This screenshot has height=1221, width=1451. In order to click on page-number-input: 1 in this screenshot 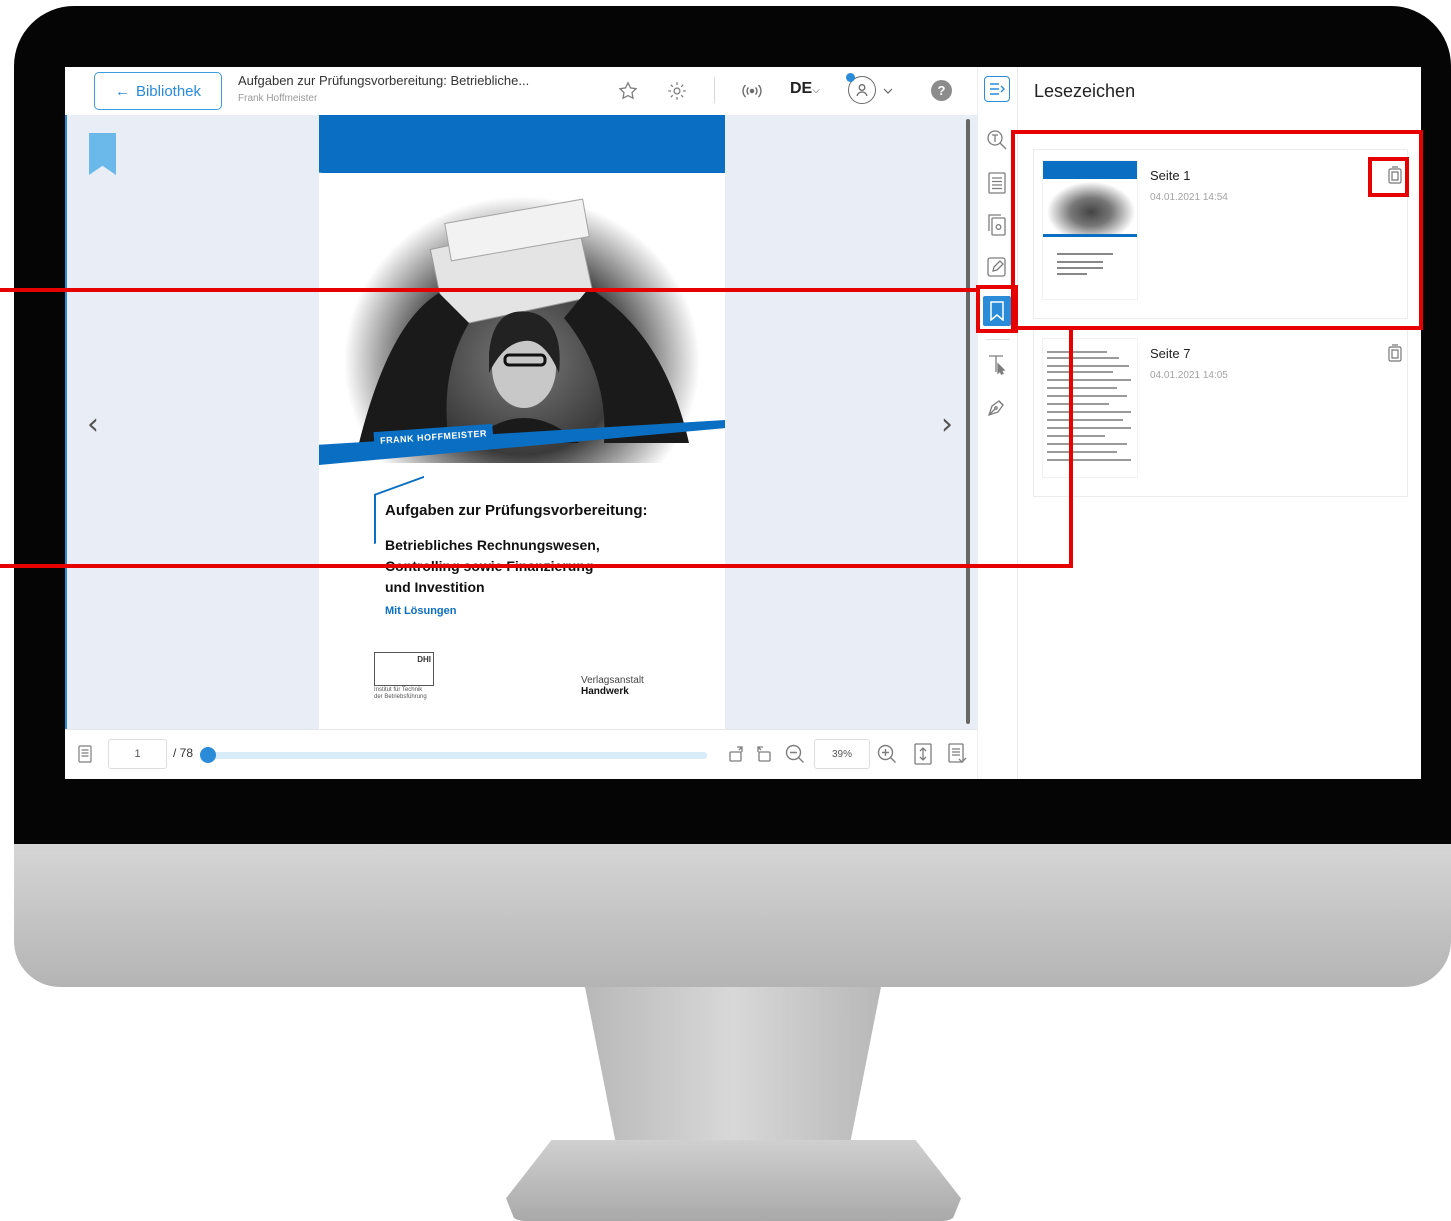, I will do `click(137, 754)`.